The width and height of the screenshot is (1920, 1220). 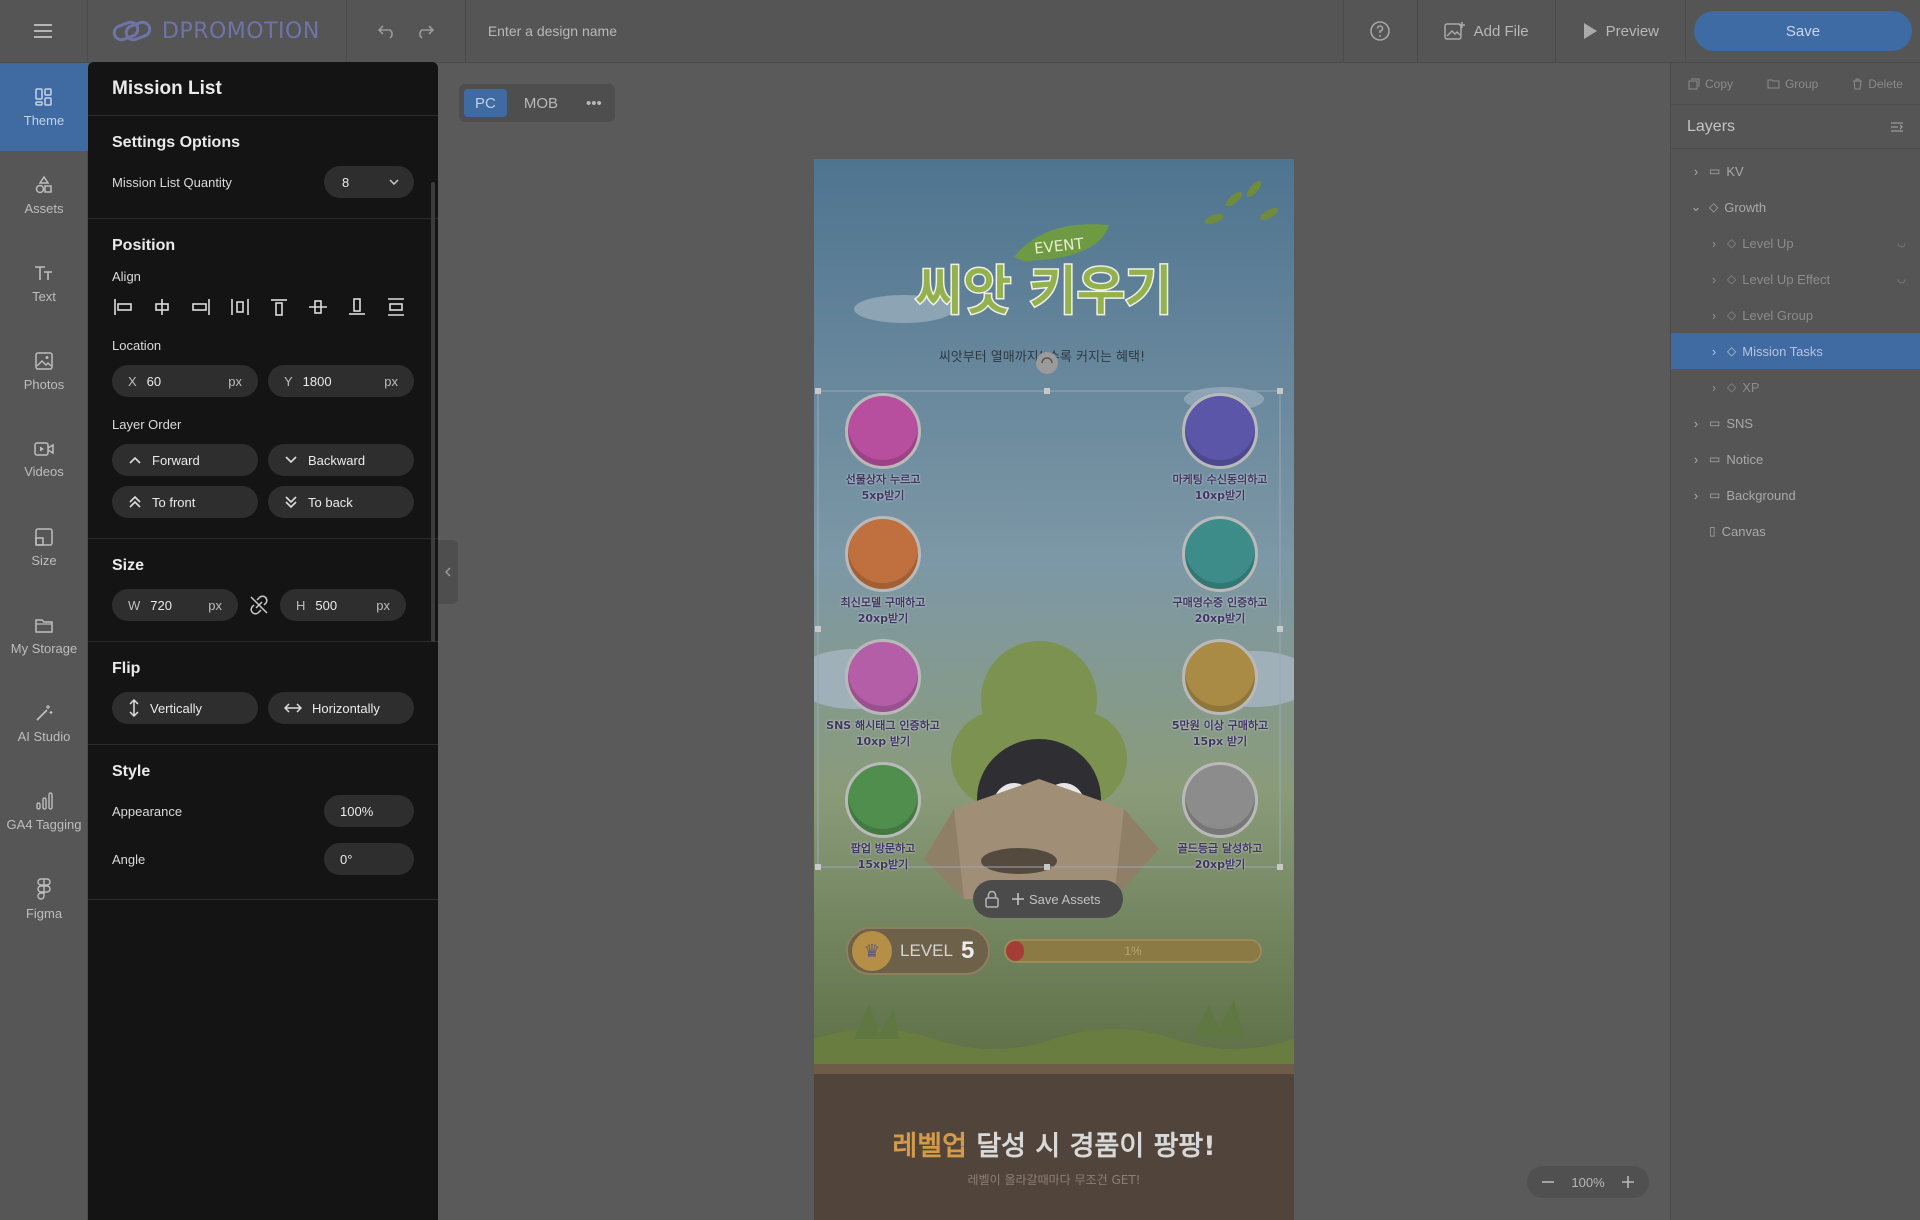 What do you see at coordinates (369, 811) in the screenshot?
I see `appearance-field: 100%` at bounding box center [369, 811].